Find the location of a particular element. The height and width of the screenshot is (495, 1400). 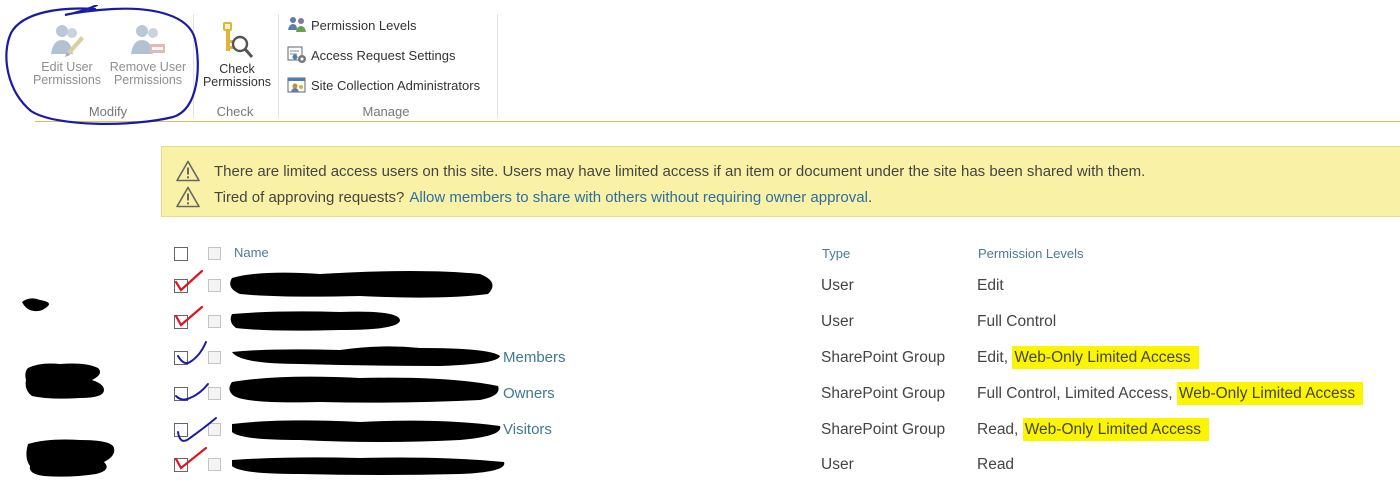

access-request-settings-button: Access Request Settings is located at coordinates (371, 55).